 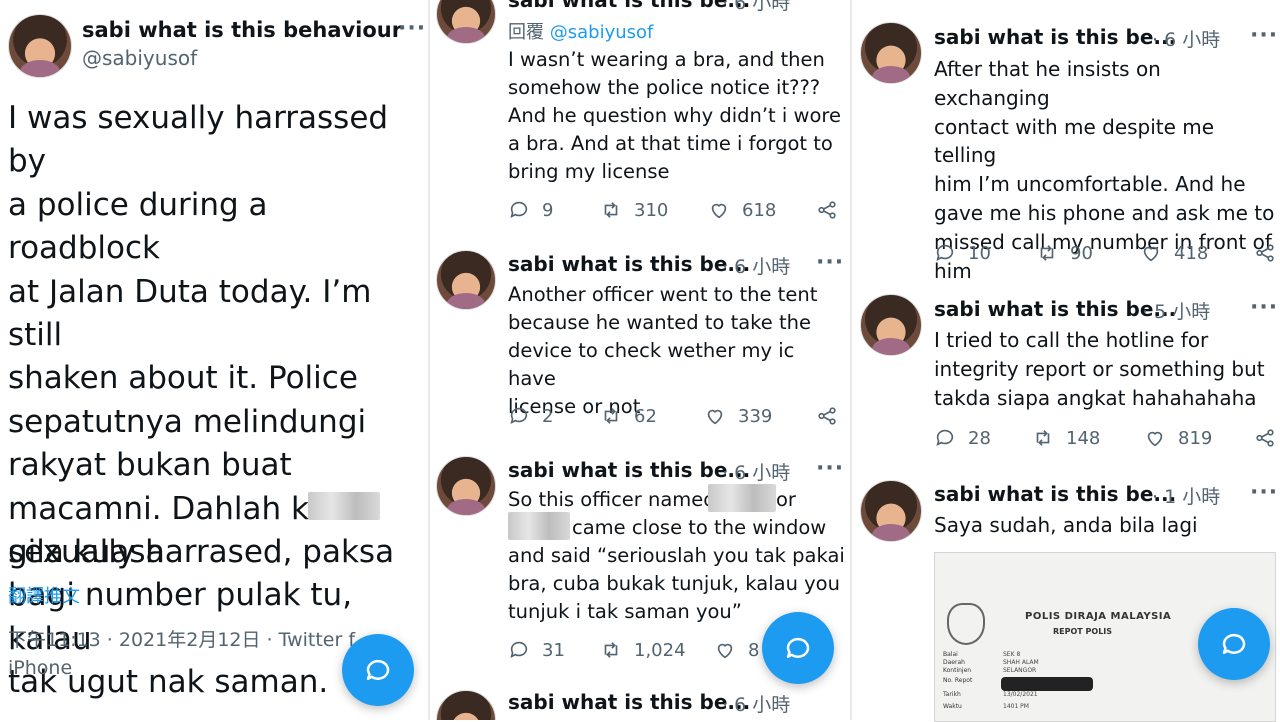 What do you see at coordinates (548, 416) in the screenshot?
I see `reply-count: 2` at bounding box center [548, 416].